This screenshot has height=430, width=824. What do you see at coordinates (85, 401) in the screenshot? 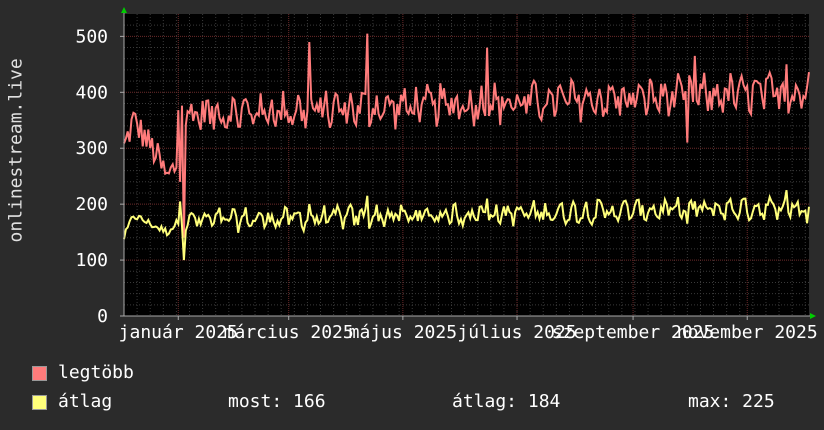
I see `legend-label-avg: átlag` at bounding box center [85, 401].